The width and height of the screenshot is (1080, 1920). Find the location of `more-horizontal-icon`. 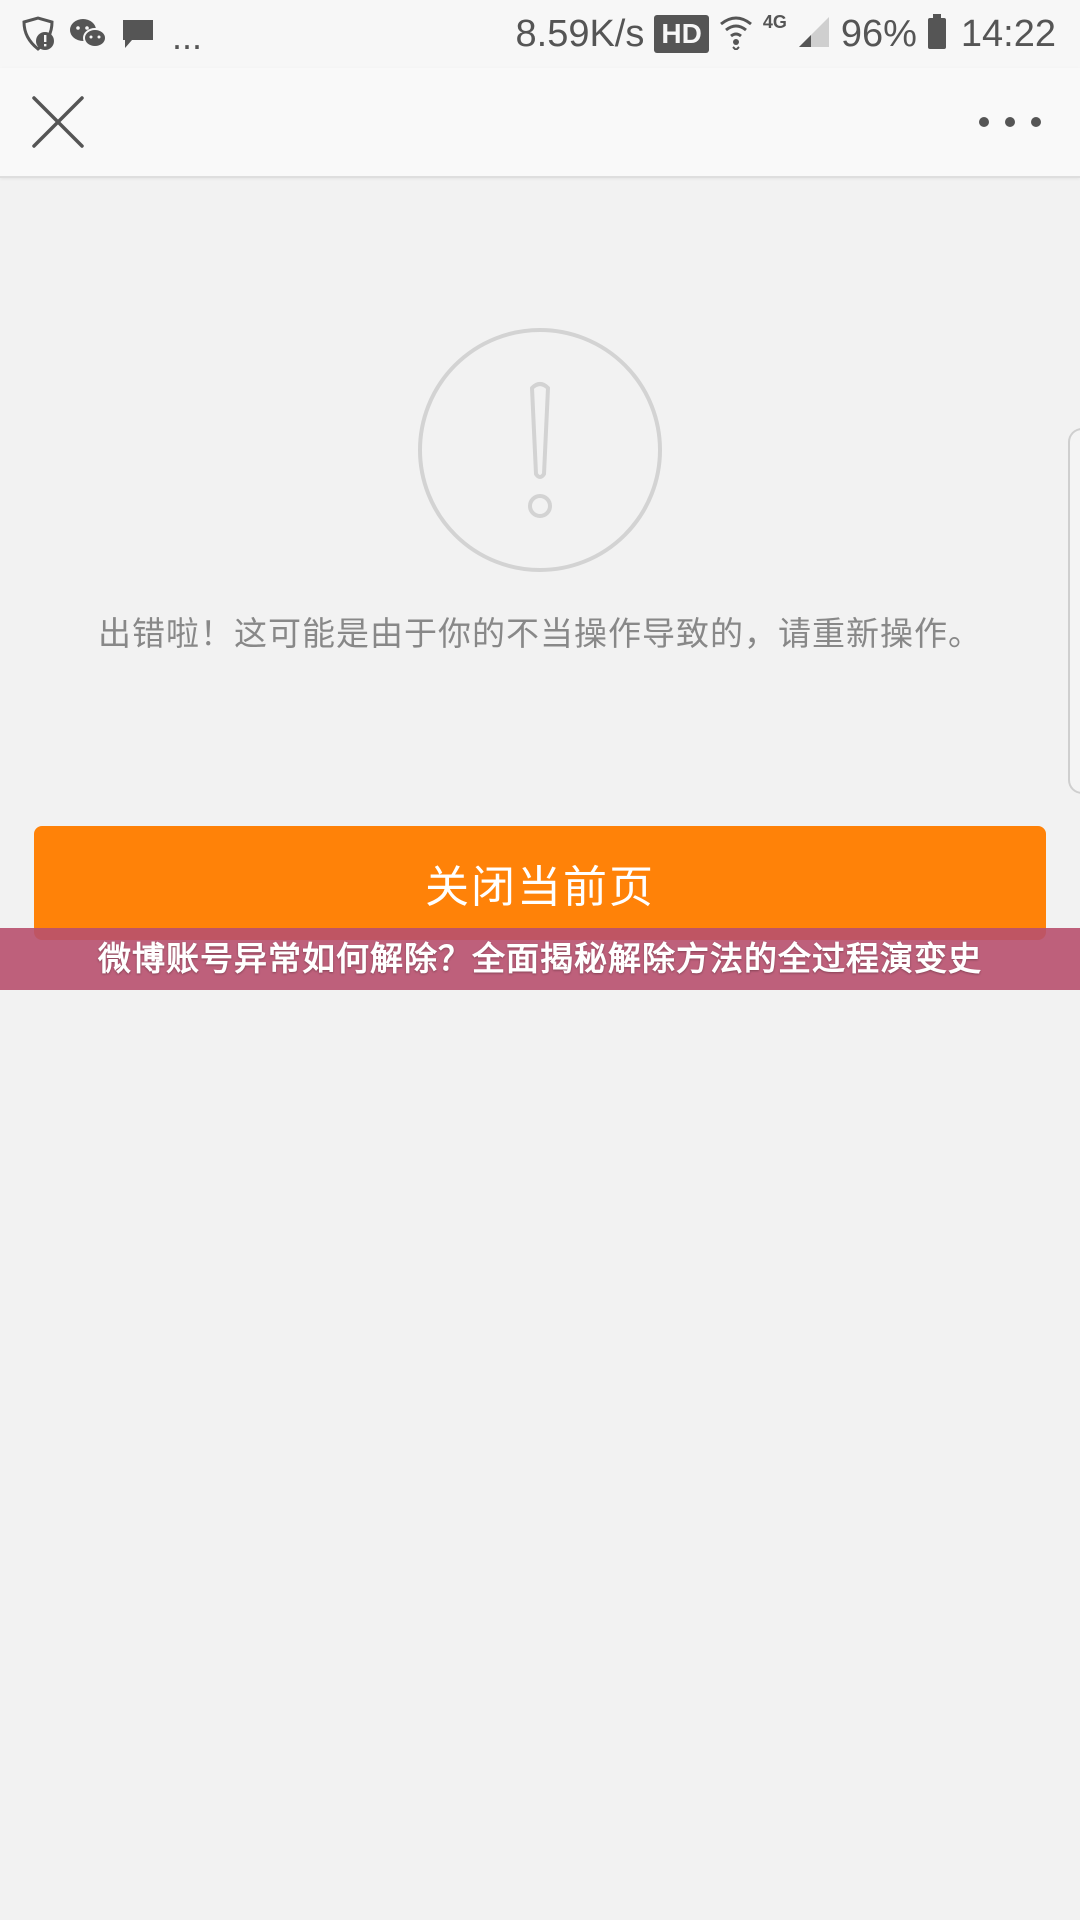

more-horizontal-icon is located at coordinates (1010, 122).